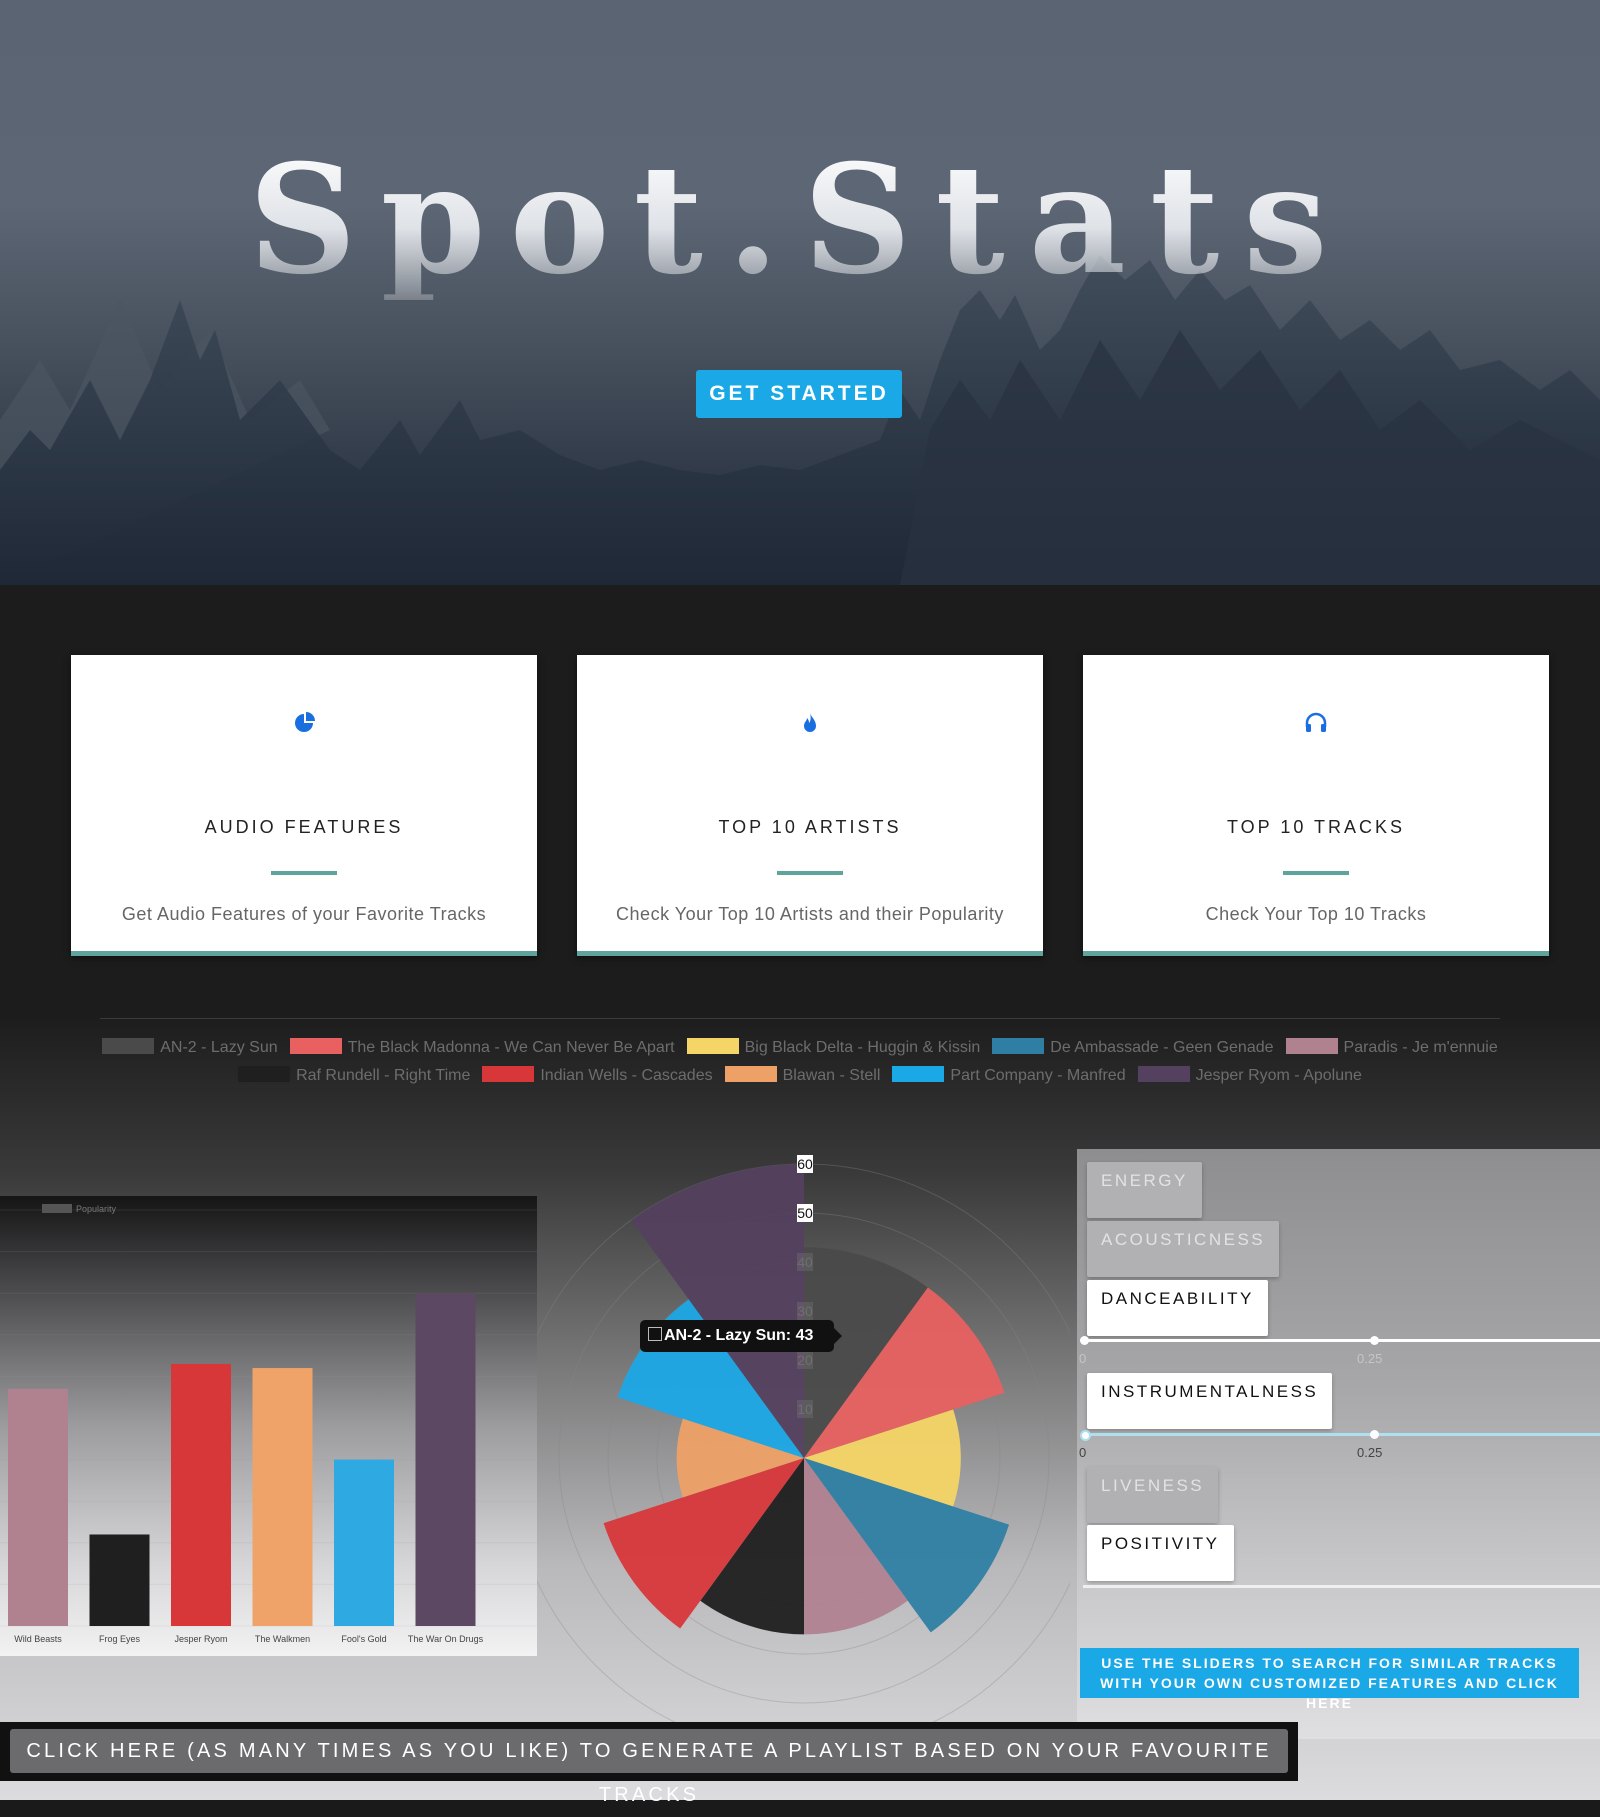  Describe the element at coordinates (1210, 1401) in the screenshot. I see `instrumentalness-toggle-button: INSTRUMENTALNESS` at that location.